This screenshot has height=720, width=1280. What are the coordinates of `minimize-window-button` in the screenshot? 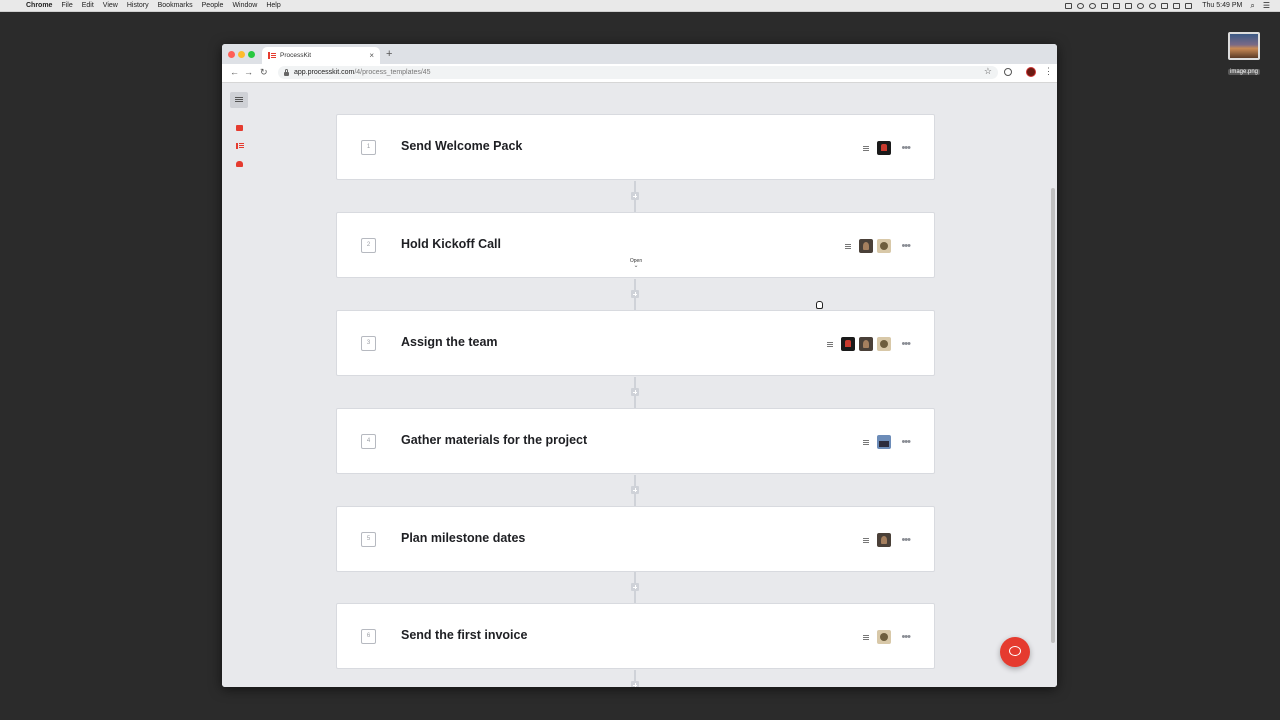 It's located at (241, 54).